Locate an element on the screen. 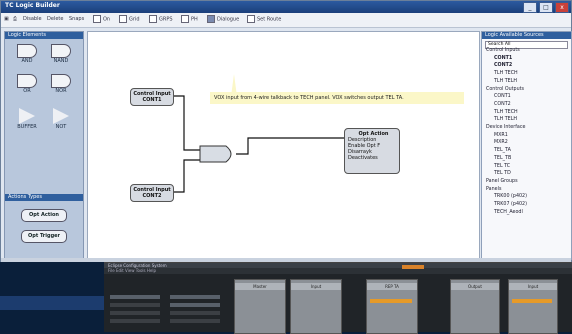 The height and width of the screenshot is (334, 572). window-title: TC Logic Builder is located at coordinates (32, 5).